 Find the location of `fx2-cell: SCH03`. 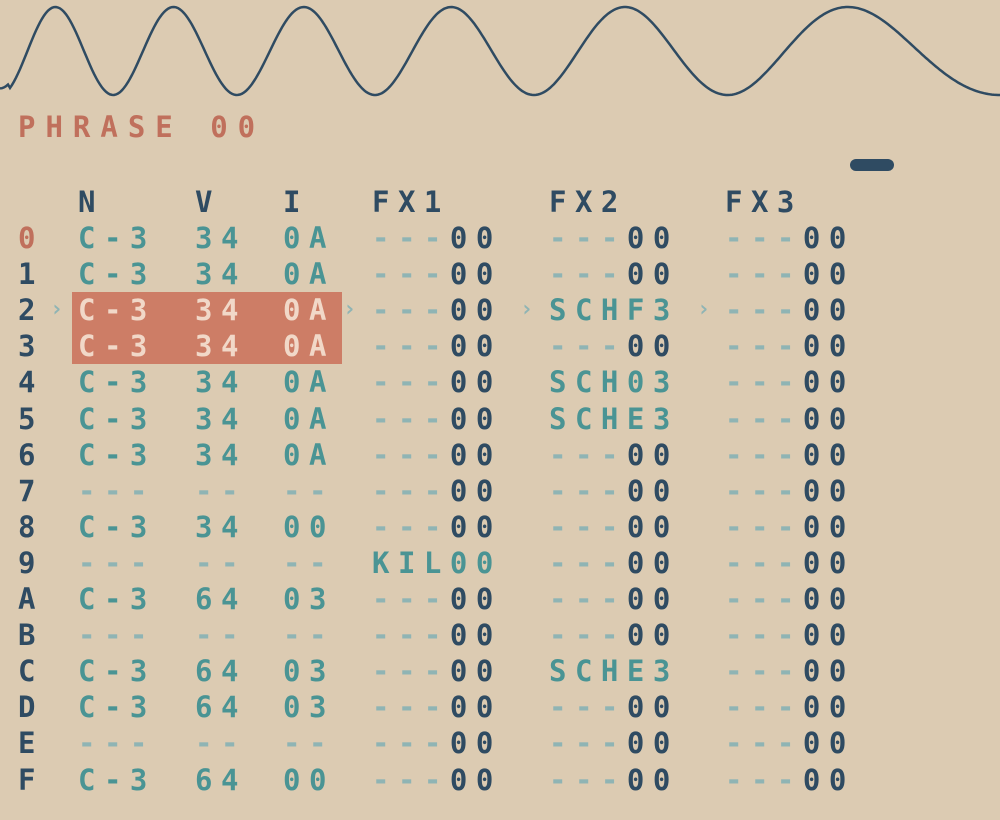

fx2-cell: SCH03 is located at coordinates (614, 382).